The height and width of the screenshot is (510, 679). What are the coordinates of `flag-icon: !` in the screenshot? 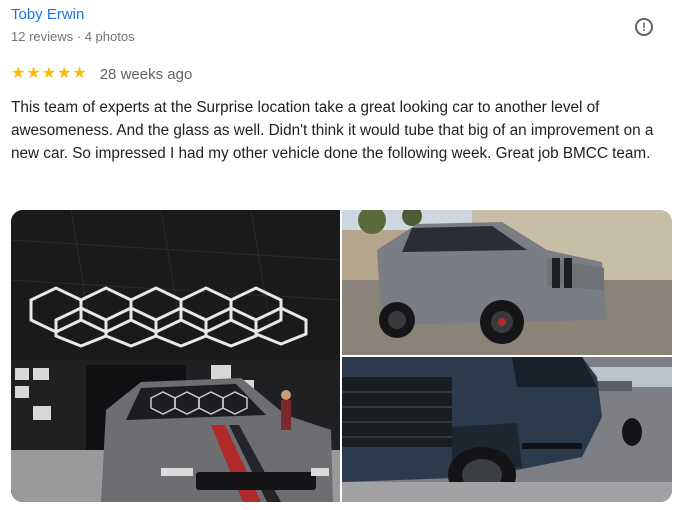 It's located at (644, 27).